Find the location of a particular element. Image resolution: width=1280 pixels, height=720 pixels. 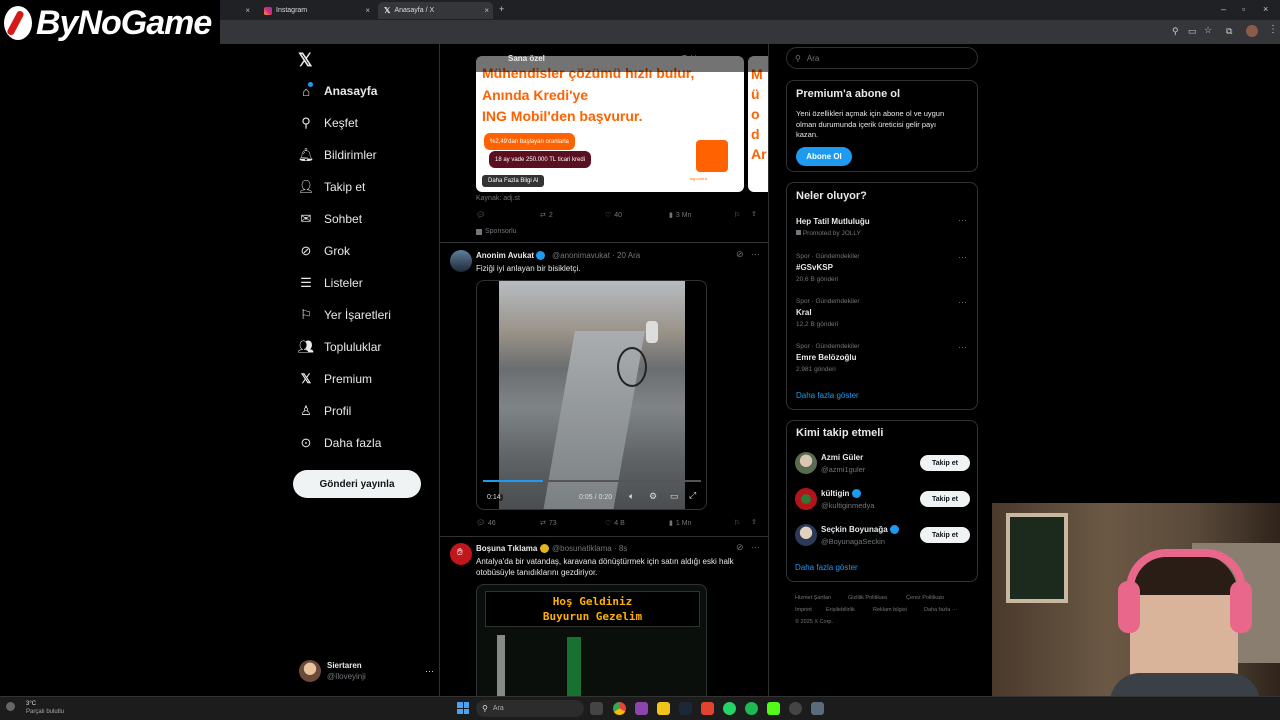

tweet-author: Boşuna Tıklama is located at coordinates (512, 549).